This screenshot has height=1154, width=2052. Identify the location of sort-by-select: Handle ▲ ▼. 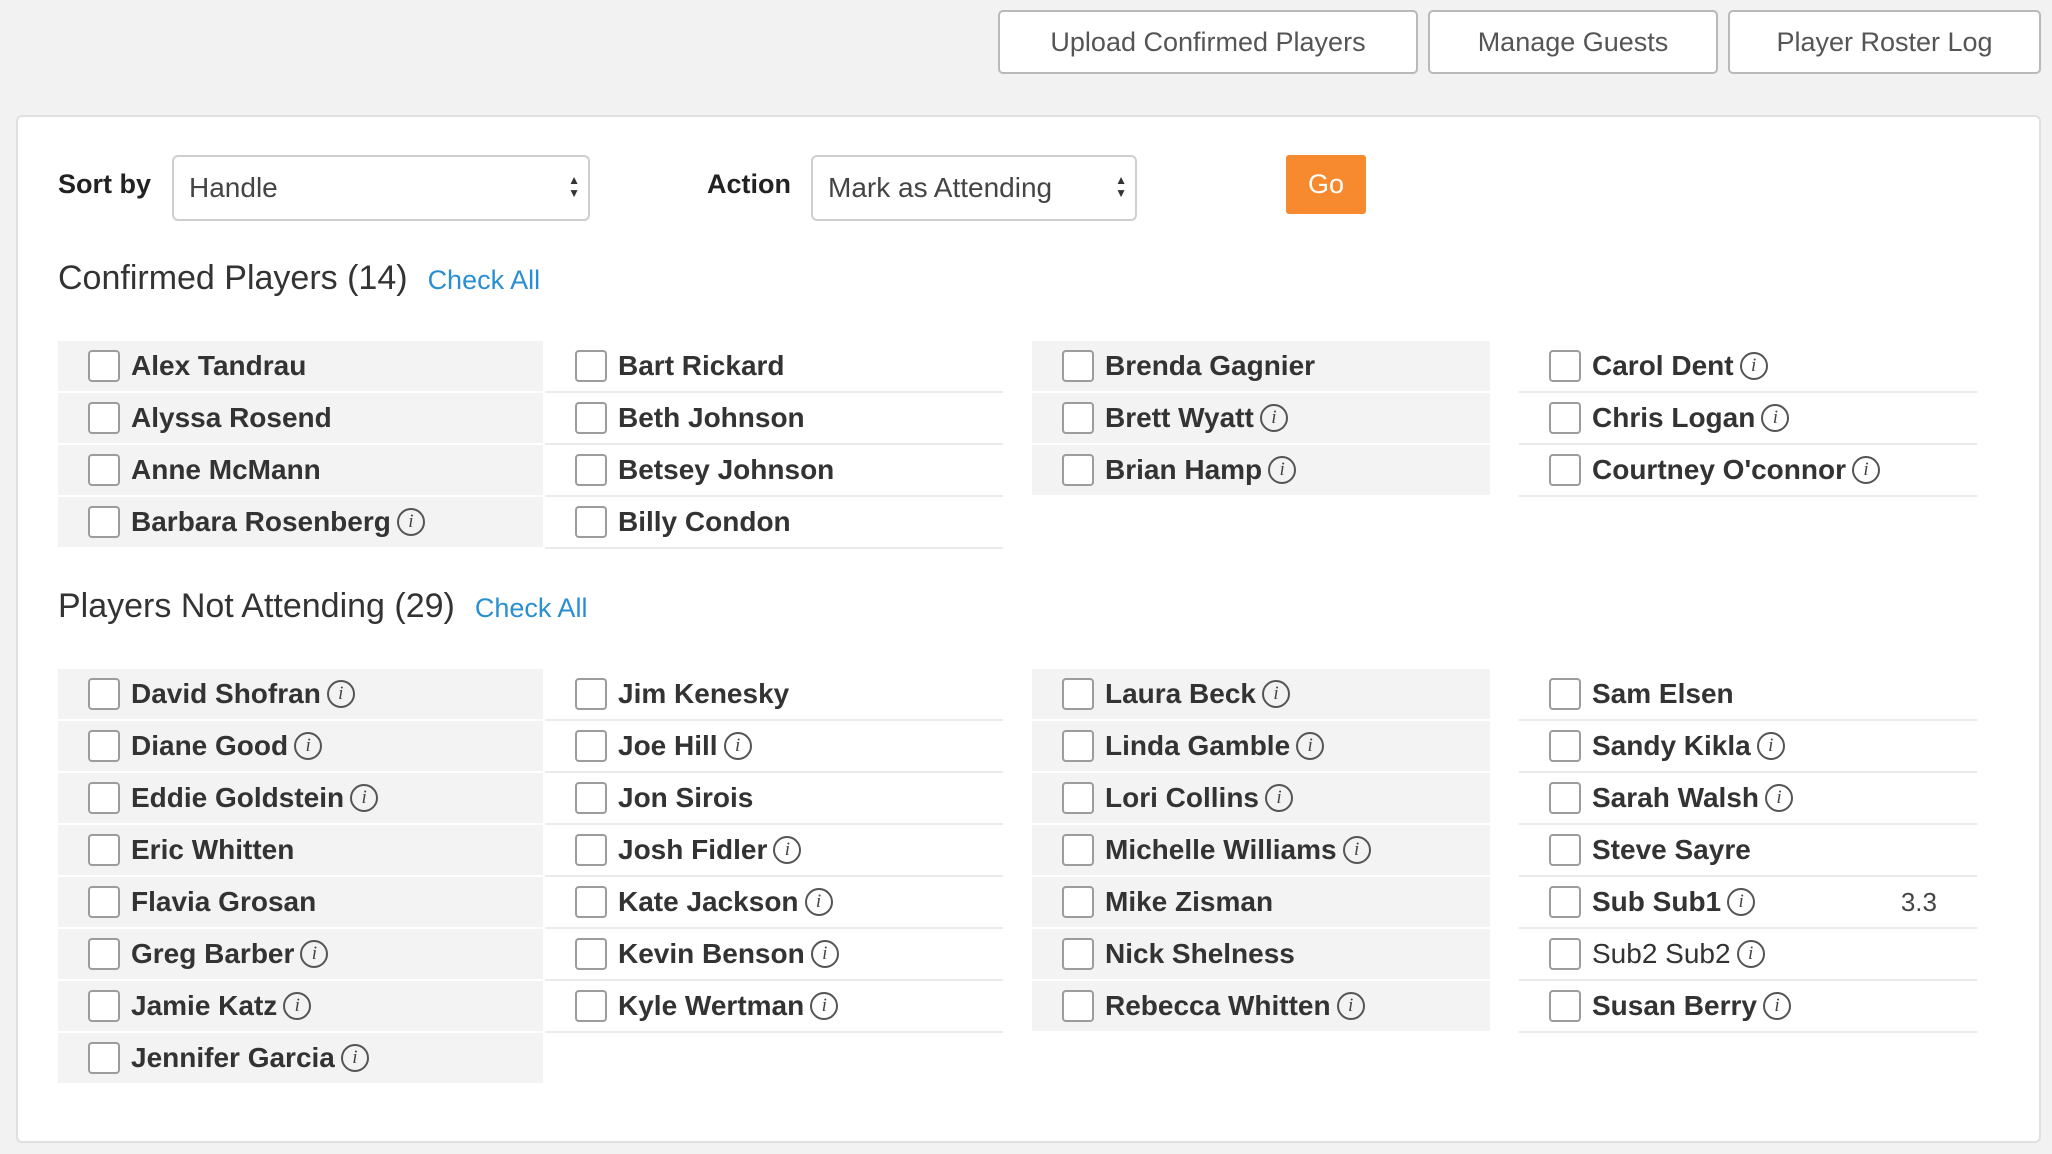
(381, 188).